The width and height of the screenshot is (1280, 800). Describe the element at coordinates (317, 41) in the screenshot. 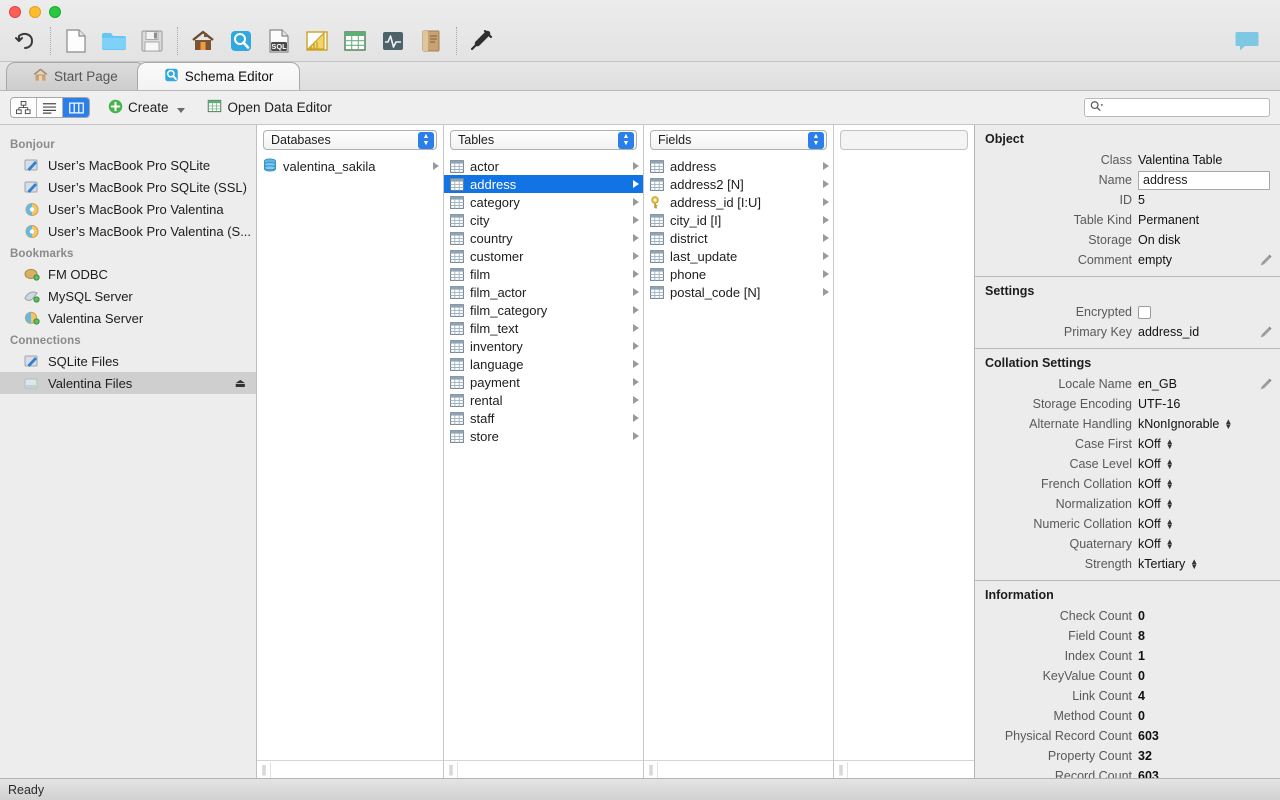

I see `diagram-ruler-icon` at that location.